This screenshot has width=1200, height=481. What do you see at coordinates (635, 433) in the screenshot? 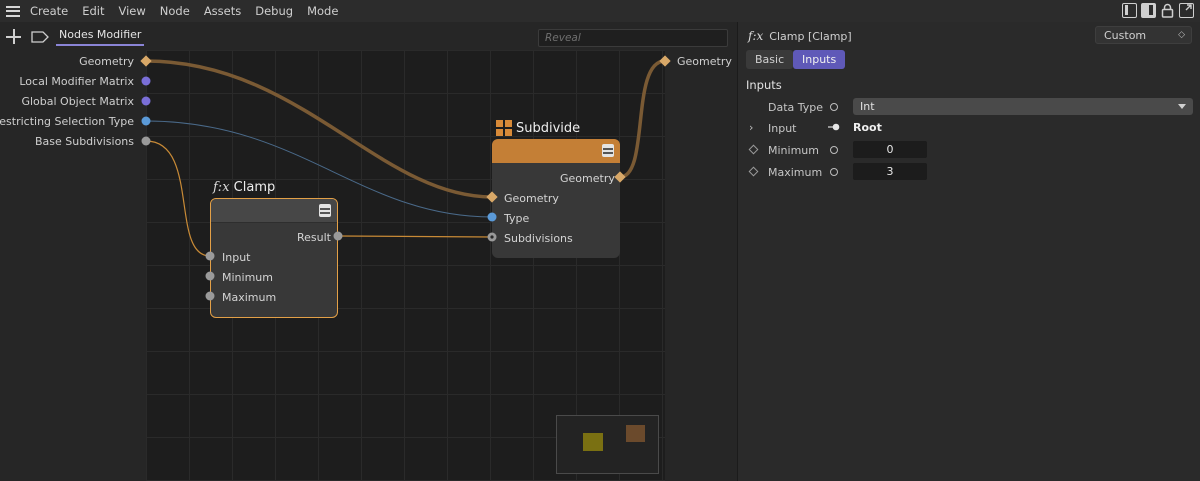
I see `minimap-node-subdivide` at bounding box center [635, 433].